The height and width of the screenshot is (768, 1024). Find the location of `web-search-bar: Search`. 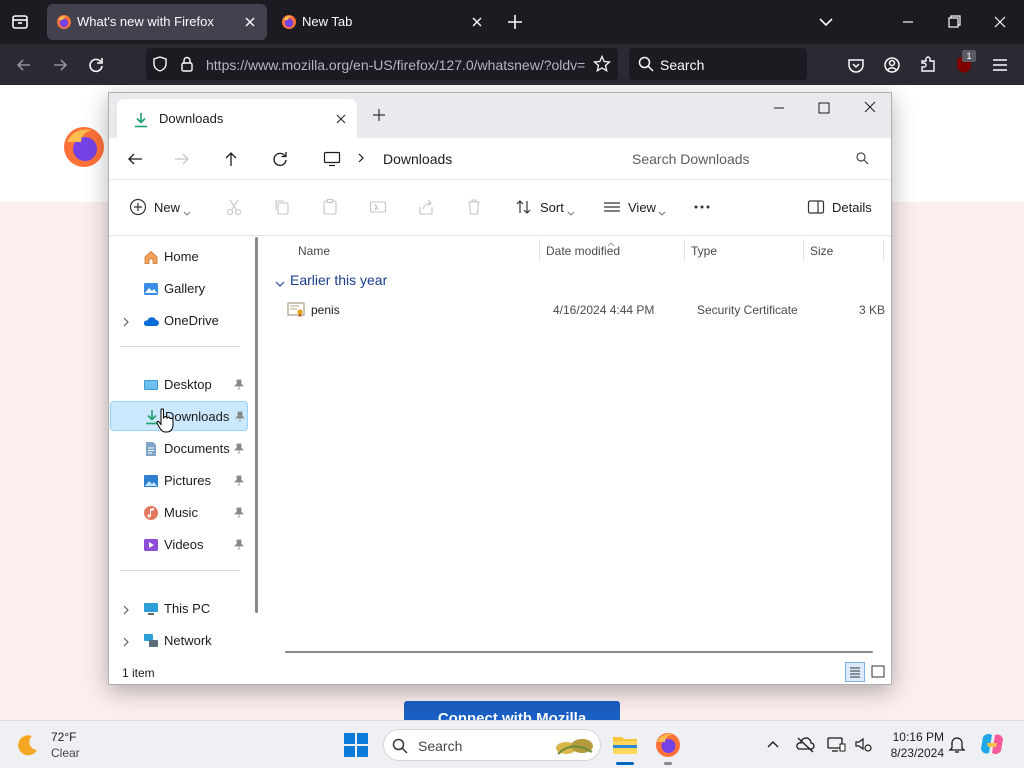

web-search-bar: Search is located at coordinates (718, 64).